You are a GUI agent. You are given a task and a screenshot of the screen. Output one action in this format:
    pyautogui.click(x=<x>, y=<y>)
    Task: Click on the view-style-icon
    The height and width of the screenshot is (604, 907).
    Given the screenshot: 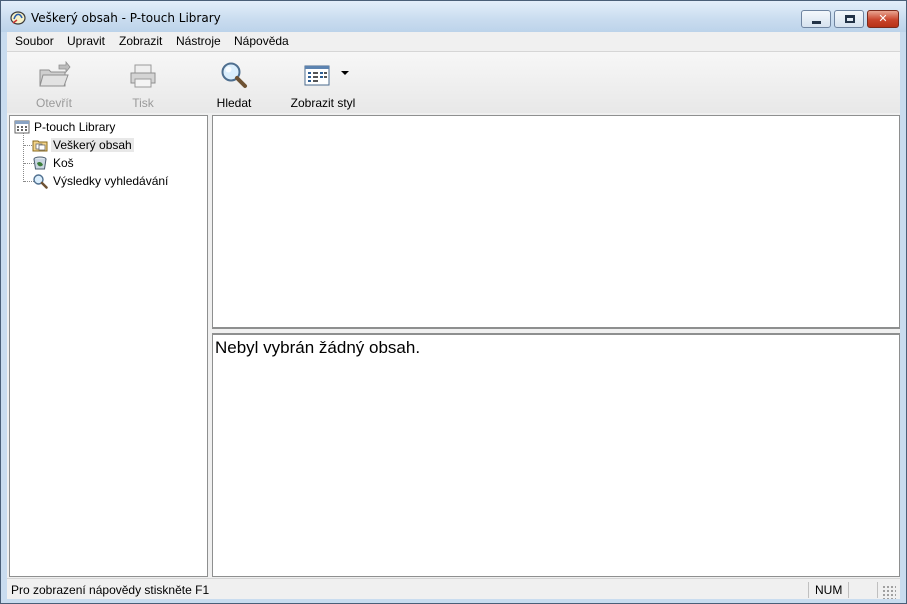 What is the action you would take?
    pyautogui.click(x=317, y=75)
    